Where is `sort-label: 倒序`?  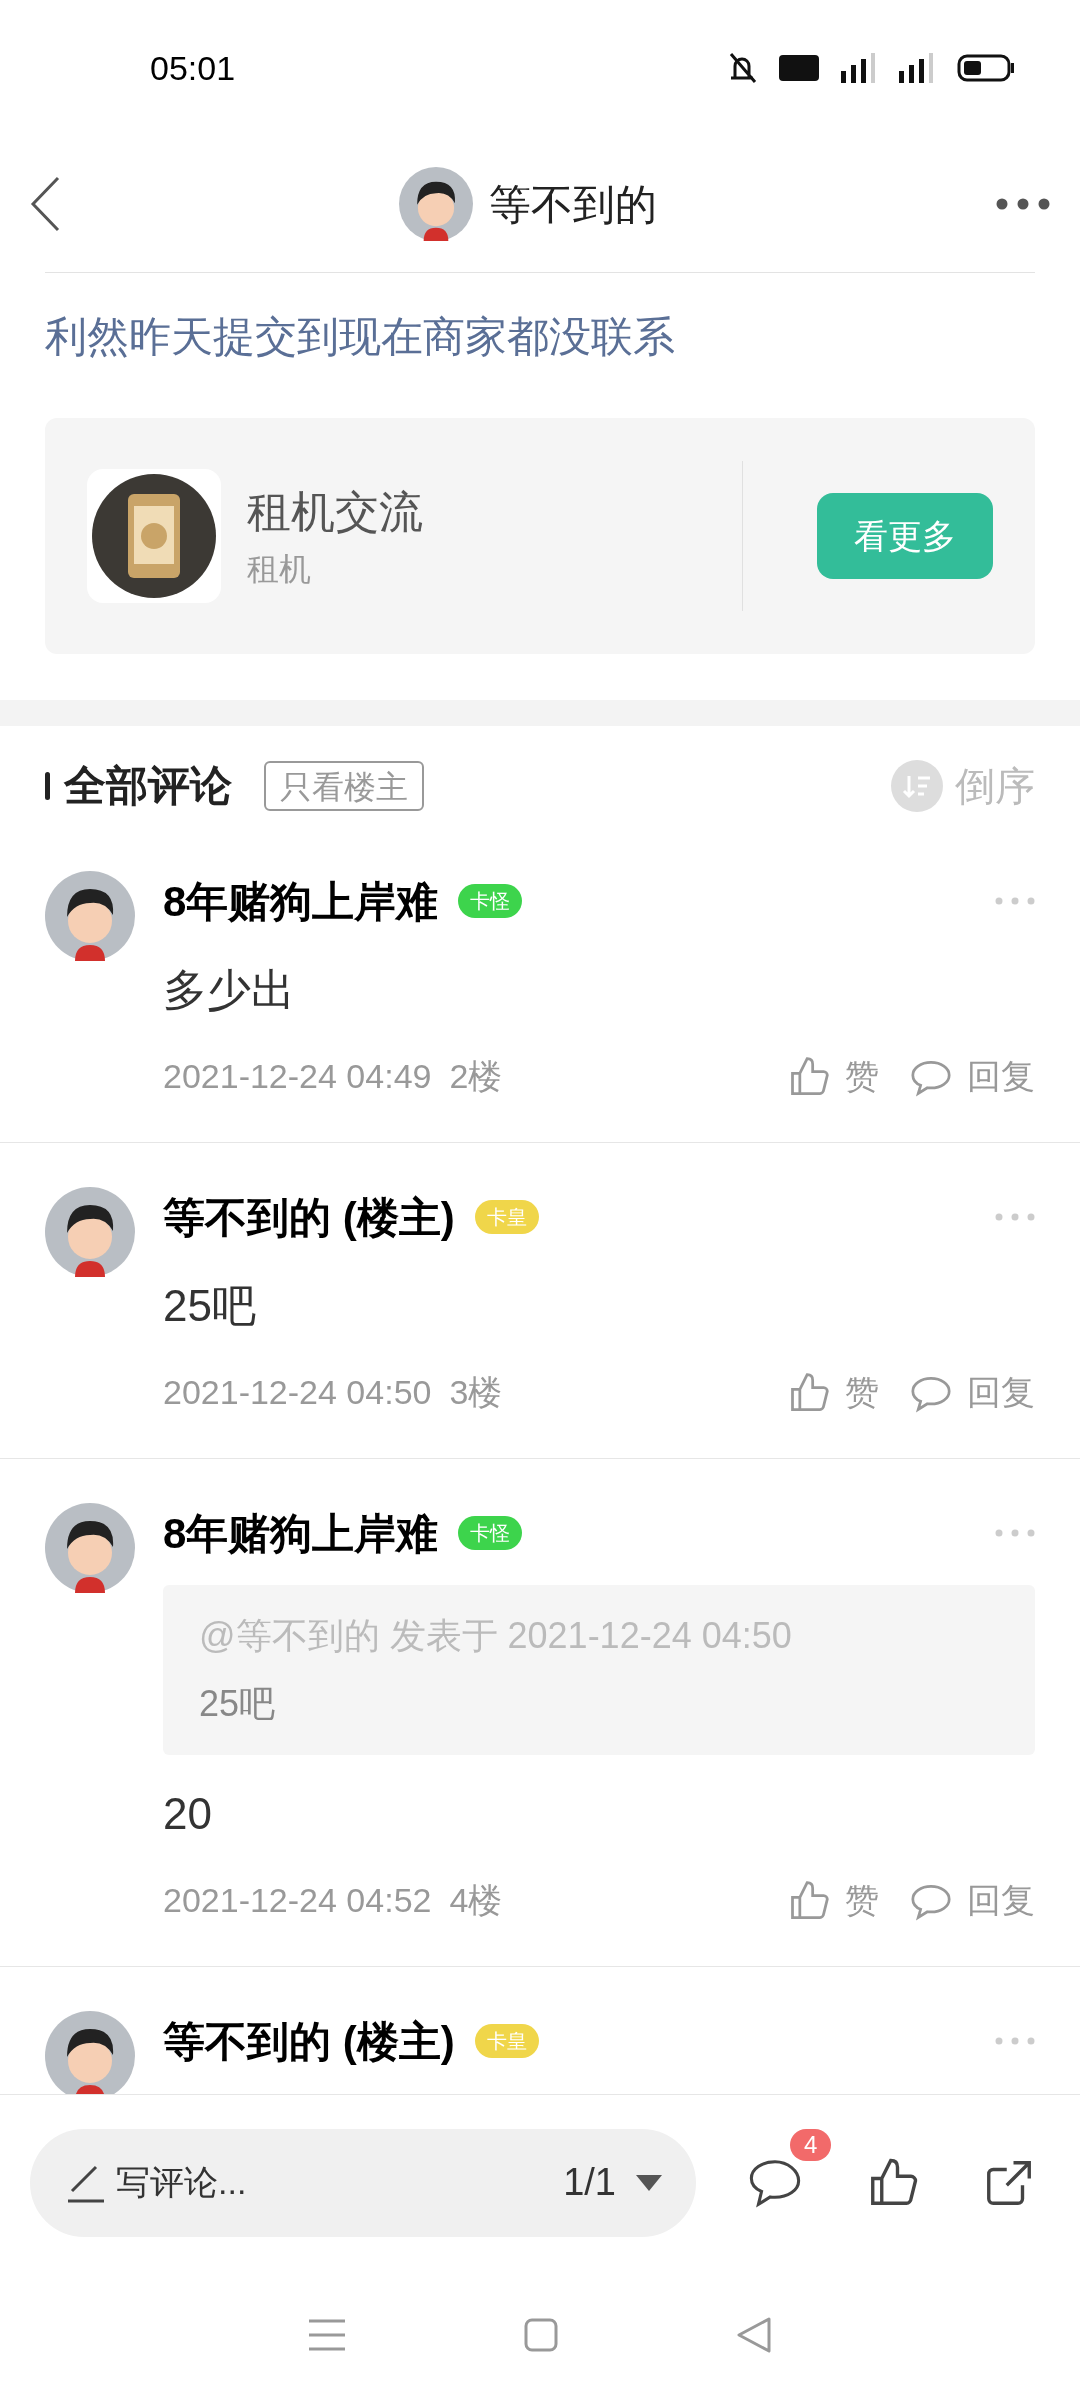 sort-label: 倒序 is located at coordinates (995, 785).